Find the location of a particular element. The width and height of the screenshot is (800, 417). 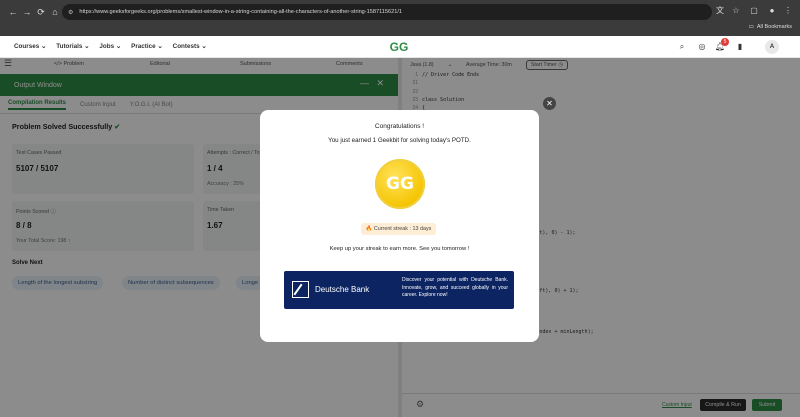

site-info-icon: ⚙ is located at coordinates (70, 12).